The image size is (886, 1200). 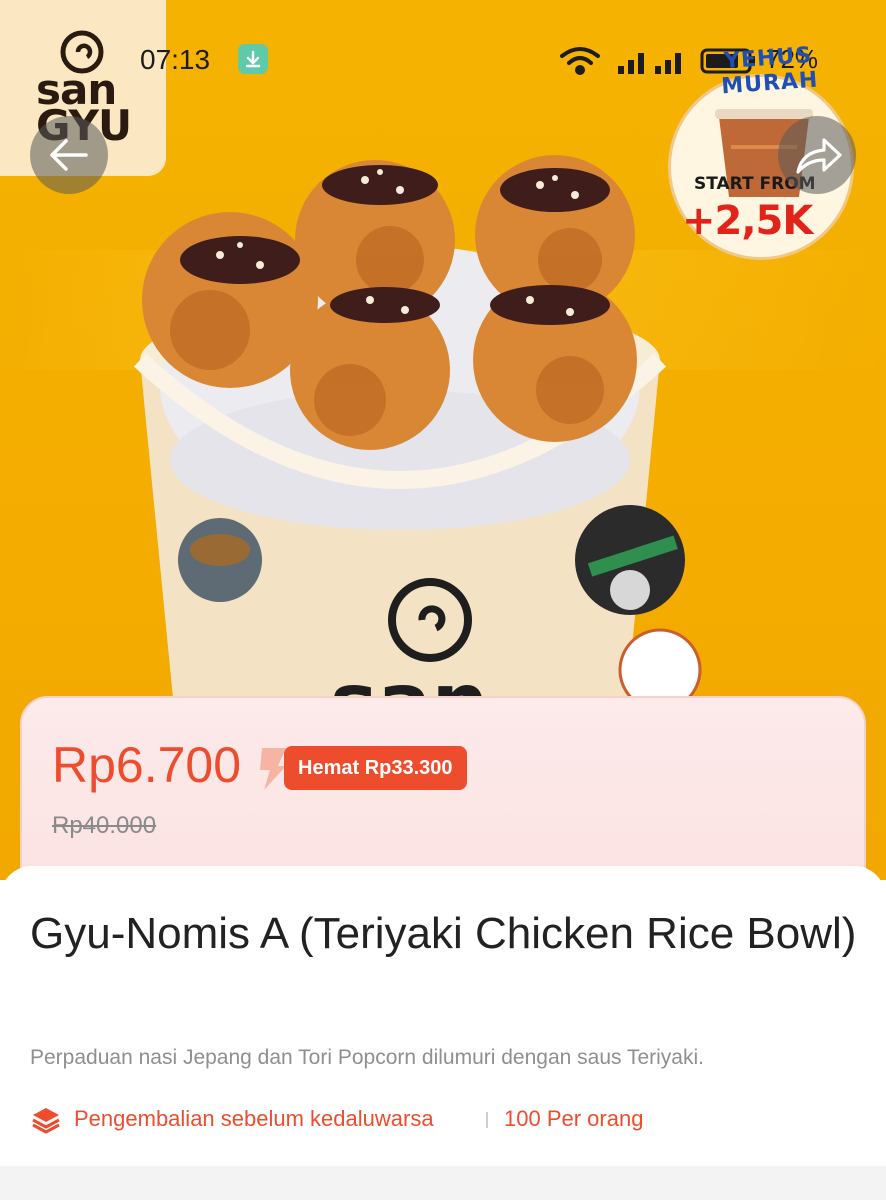 I want to click on share-icon, so click(x=819, y=156).